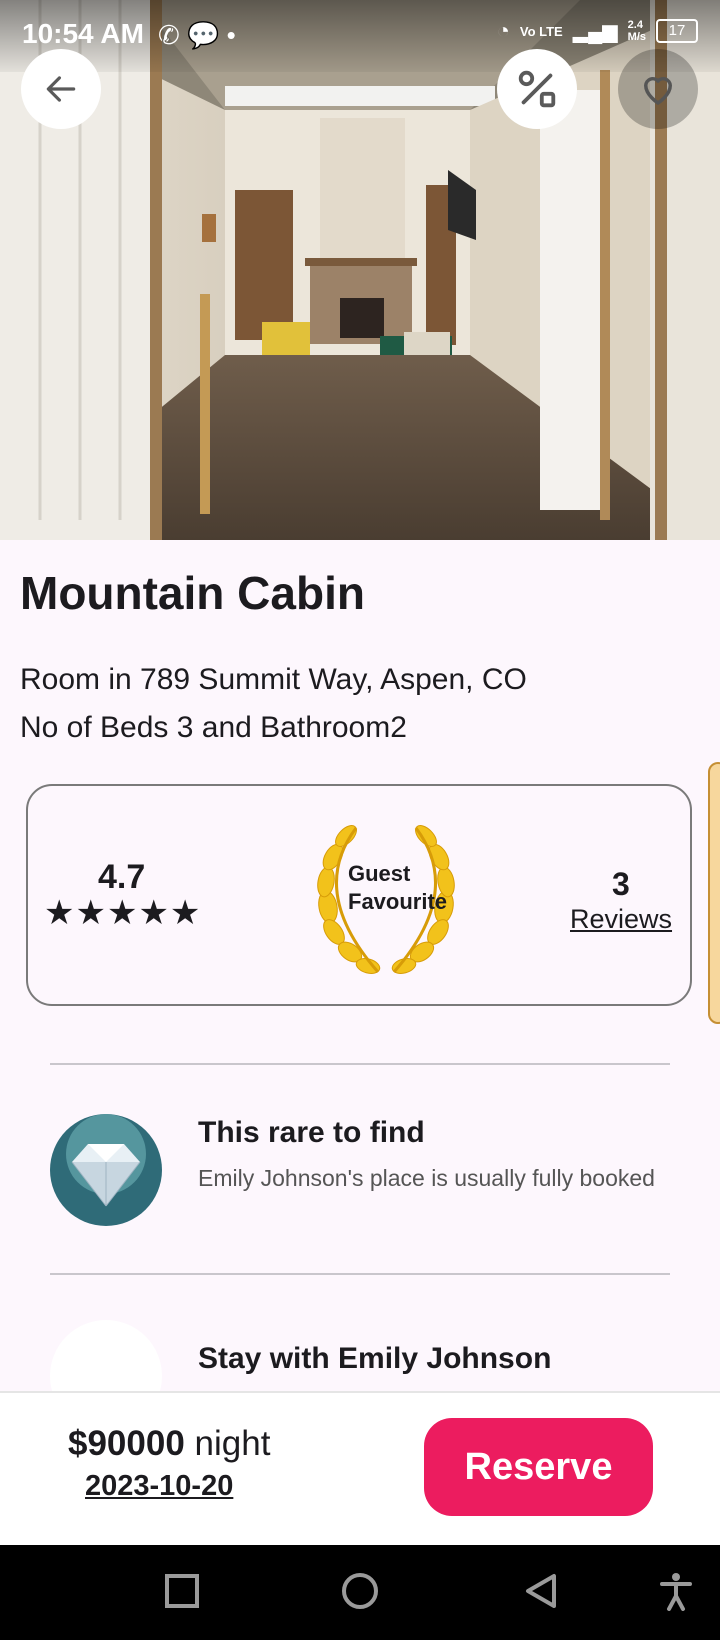 This screenshot has width=720, height=1640. I want to click on feature-title-rare: This rare to find, so click(311, 1132).